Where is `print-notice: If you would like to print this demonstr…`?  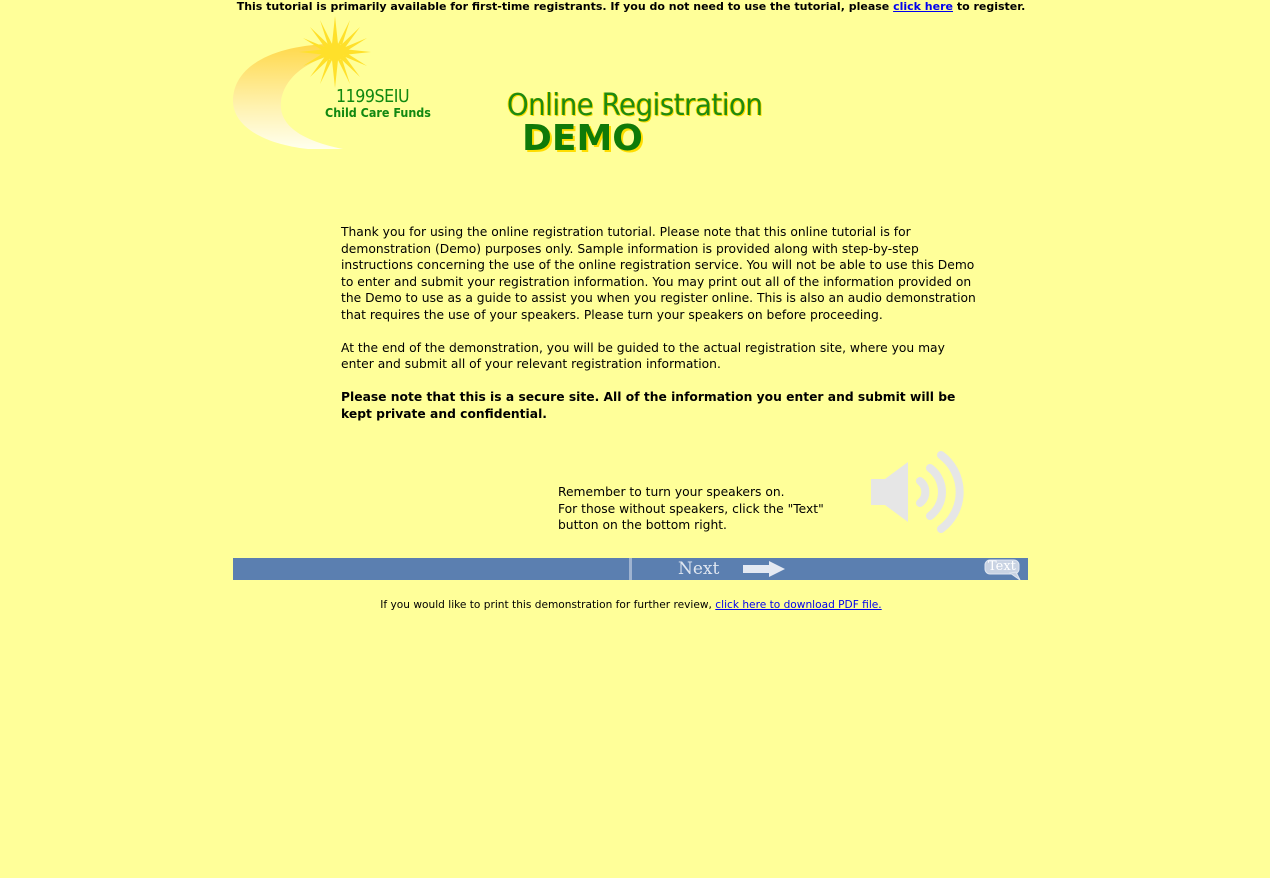
print-notice: If you would like to print this demonstr… is located at coordinates (631, 605).